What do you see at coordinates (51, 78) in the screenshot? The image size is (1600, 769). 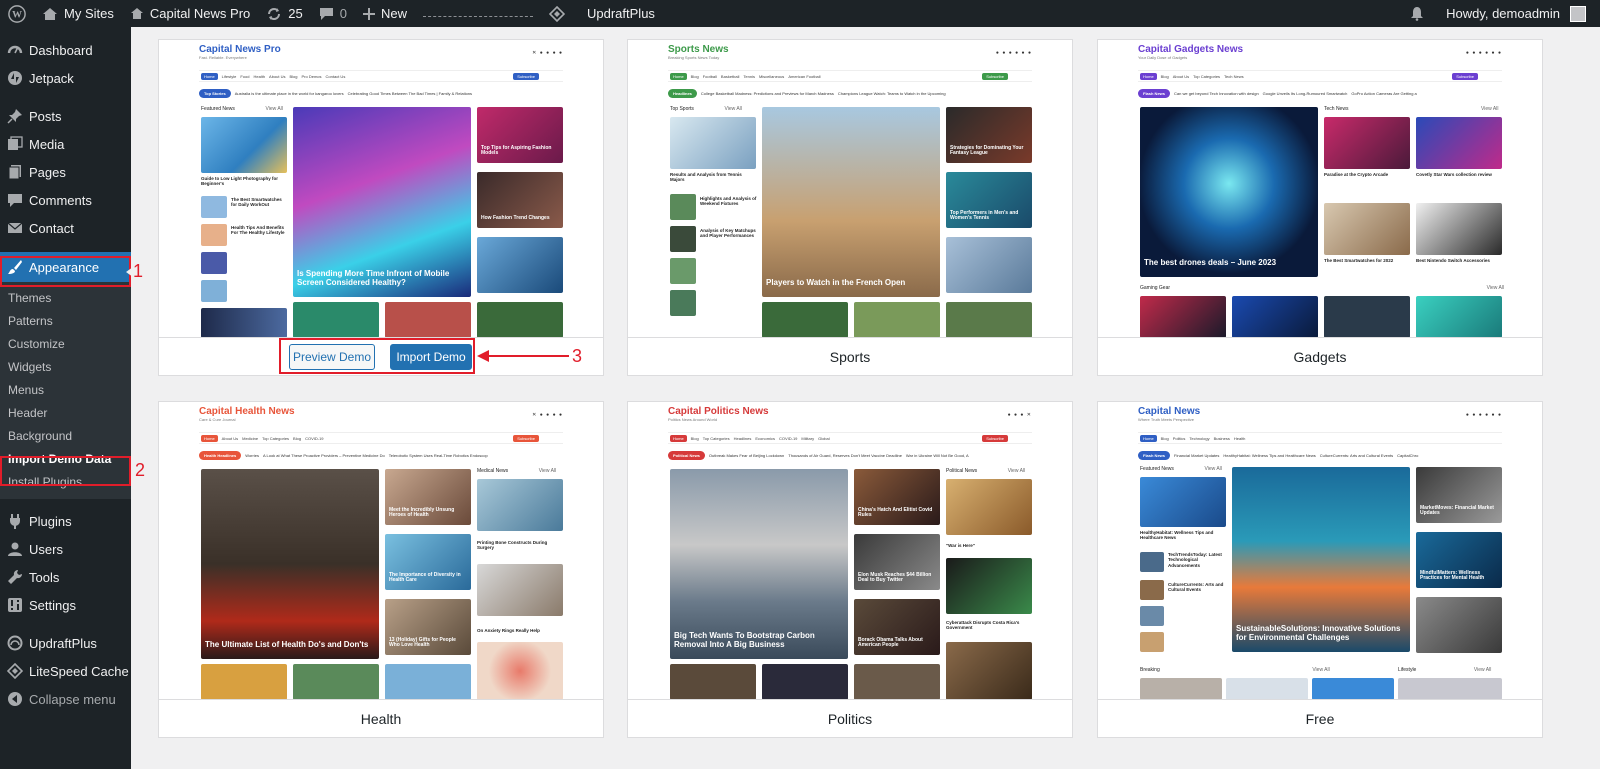 I see `menu-label: Jetpack` at bounding box center [51, 78].